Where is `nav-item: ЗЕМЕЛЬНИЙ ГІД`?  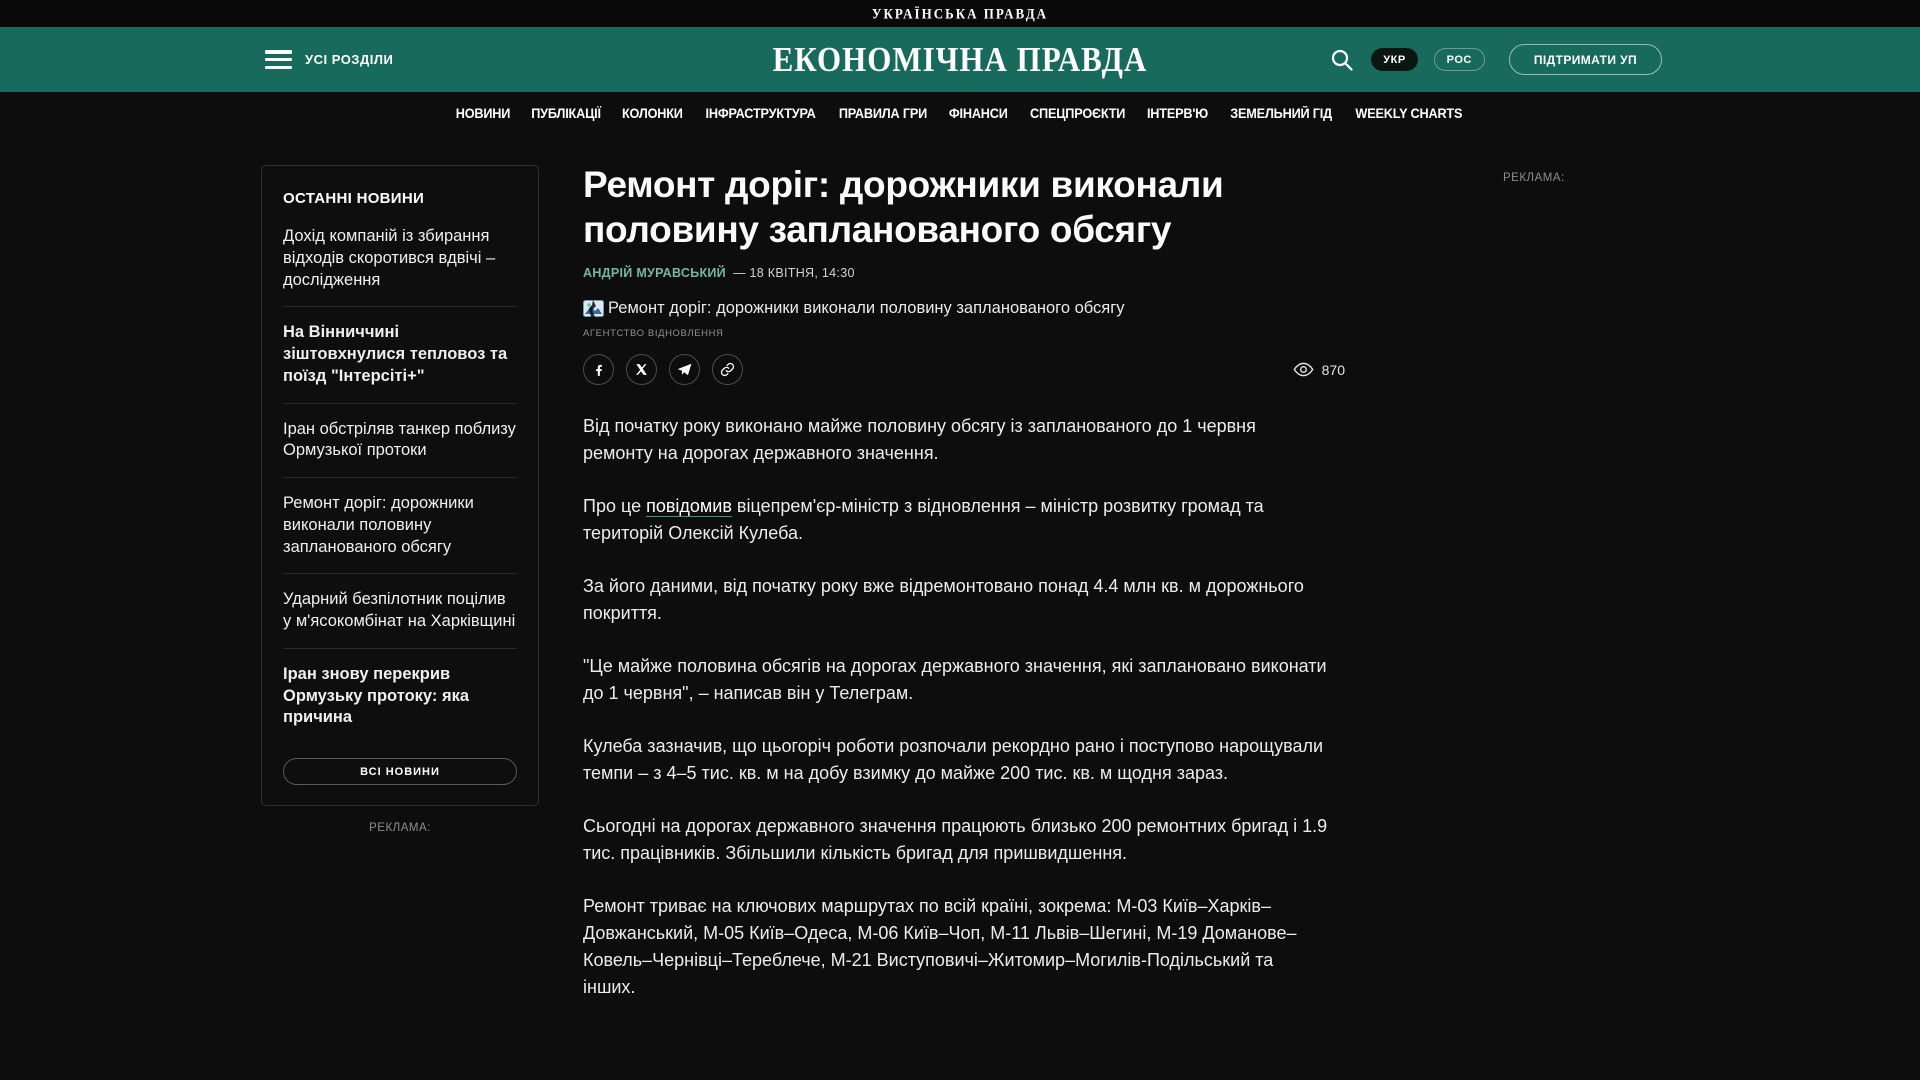
nav-item: ЗЕМЕЛЬНИЙ ГІД is located at coordinates (1281, 113).